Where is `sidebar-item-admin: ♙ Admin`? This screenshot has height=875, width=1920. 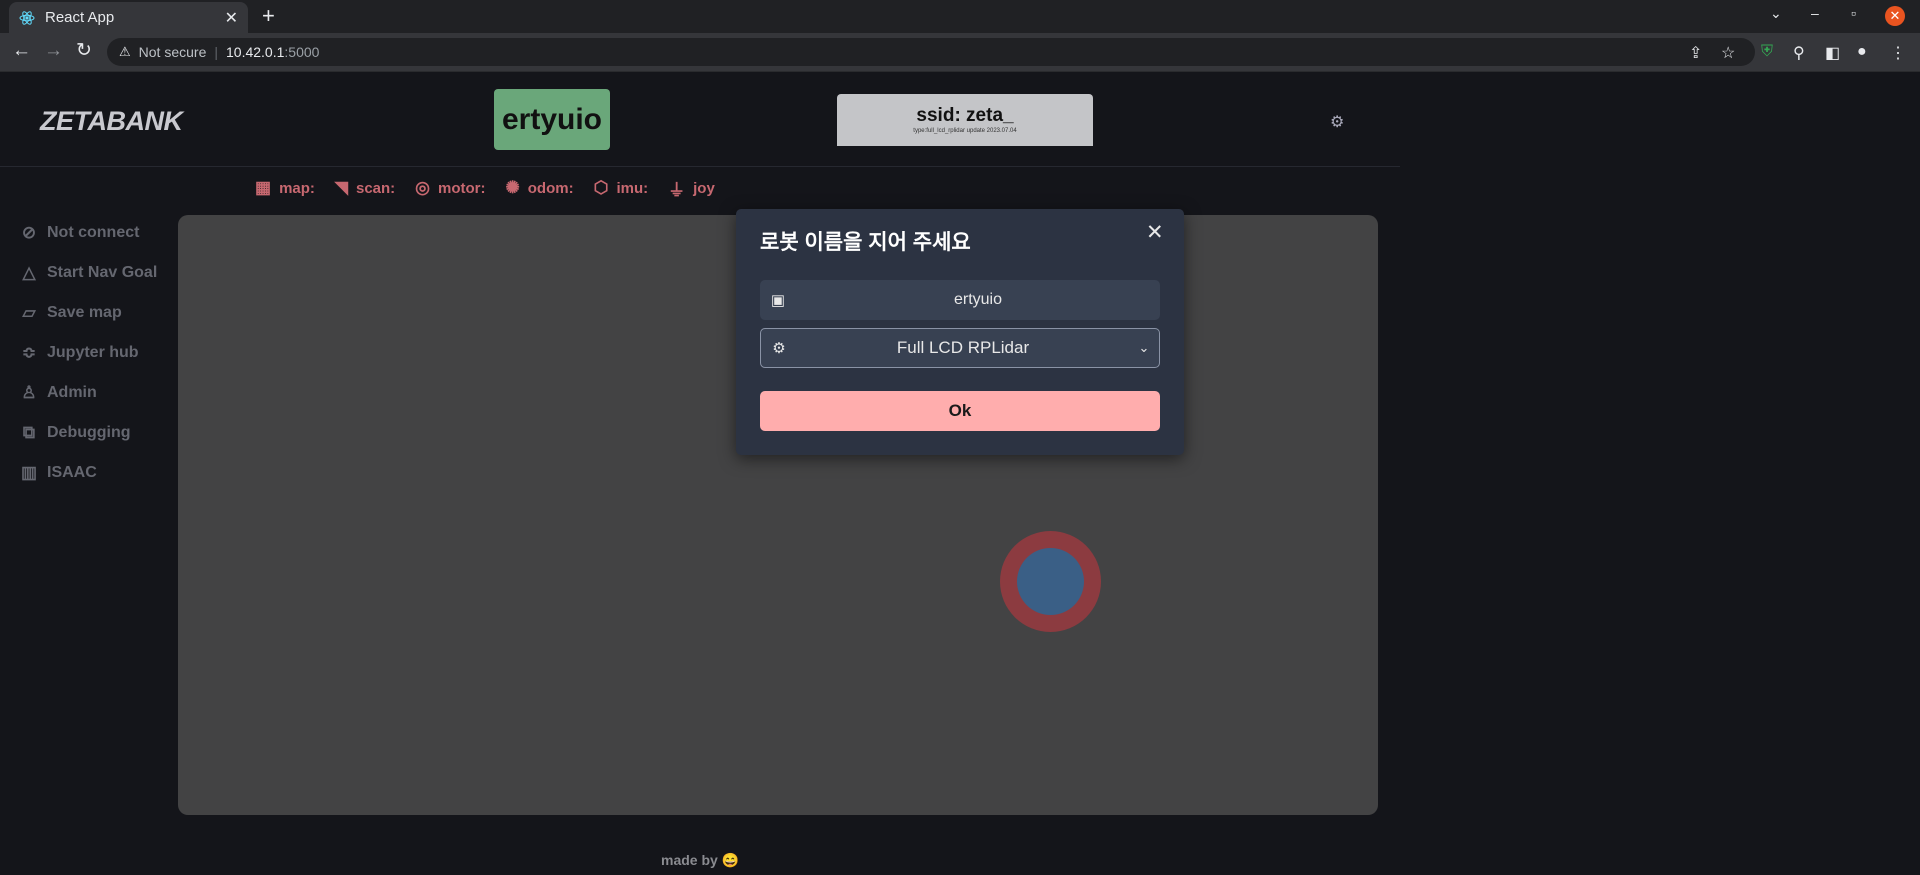
sidebar-item-admin: ♙ Admin is located at coordinates (88, 393).